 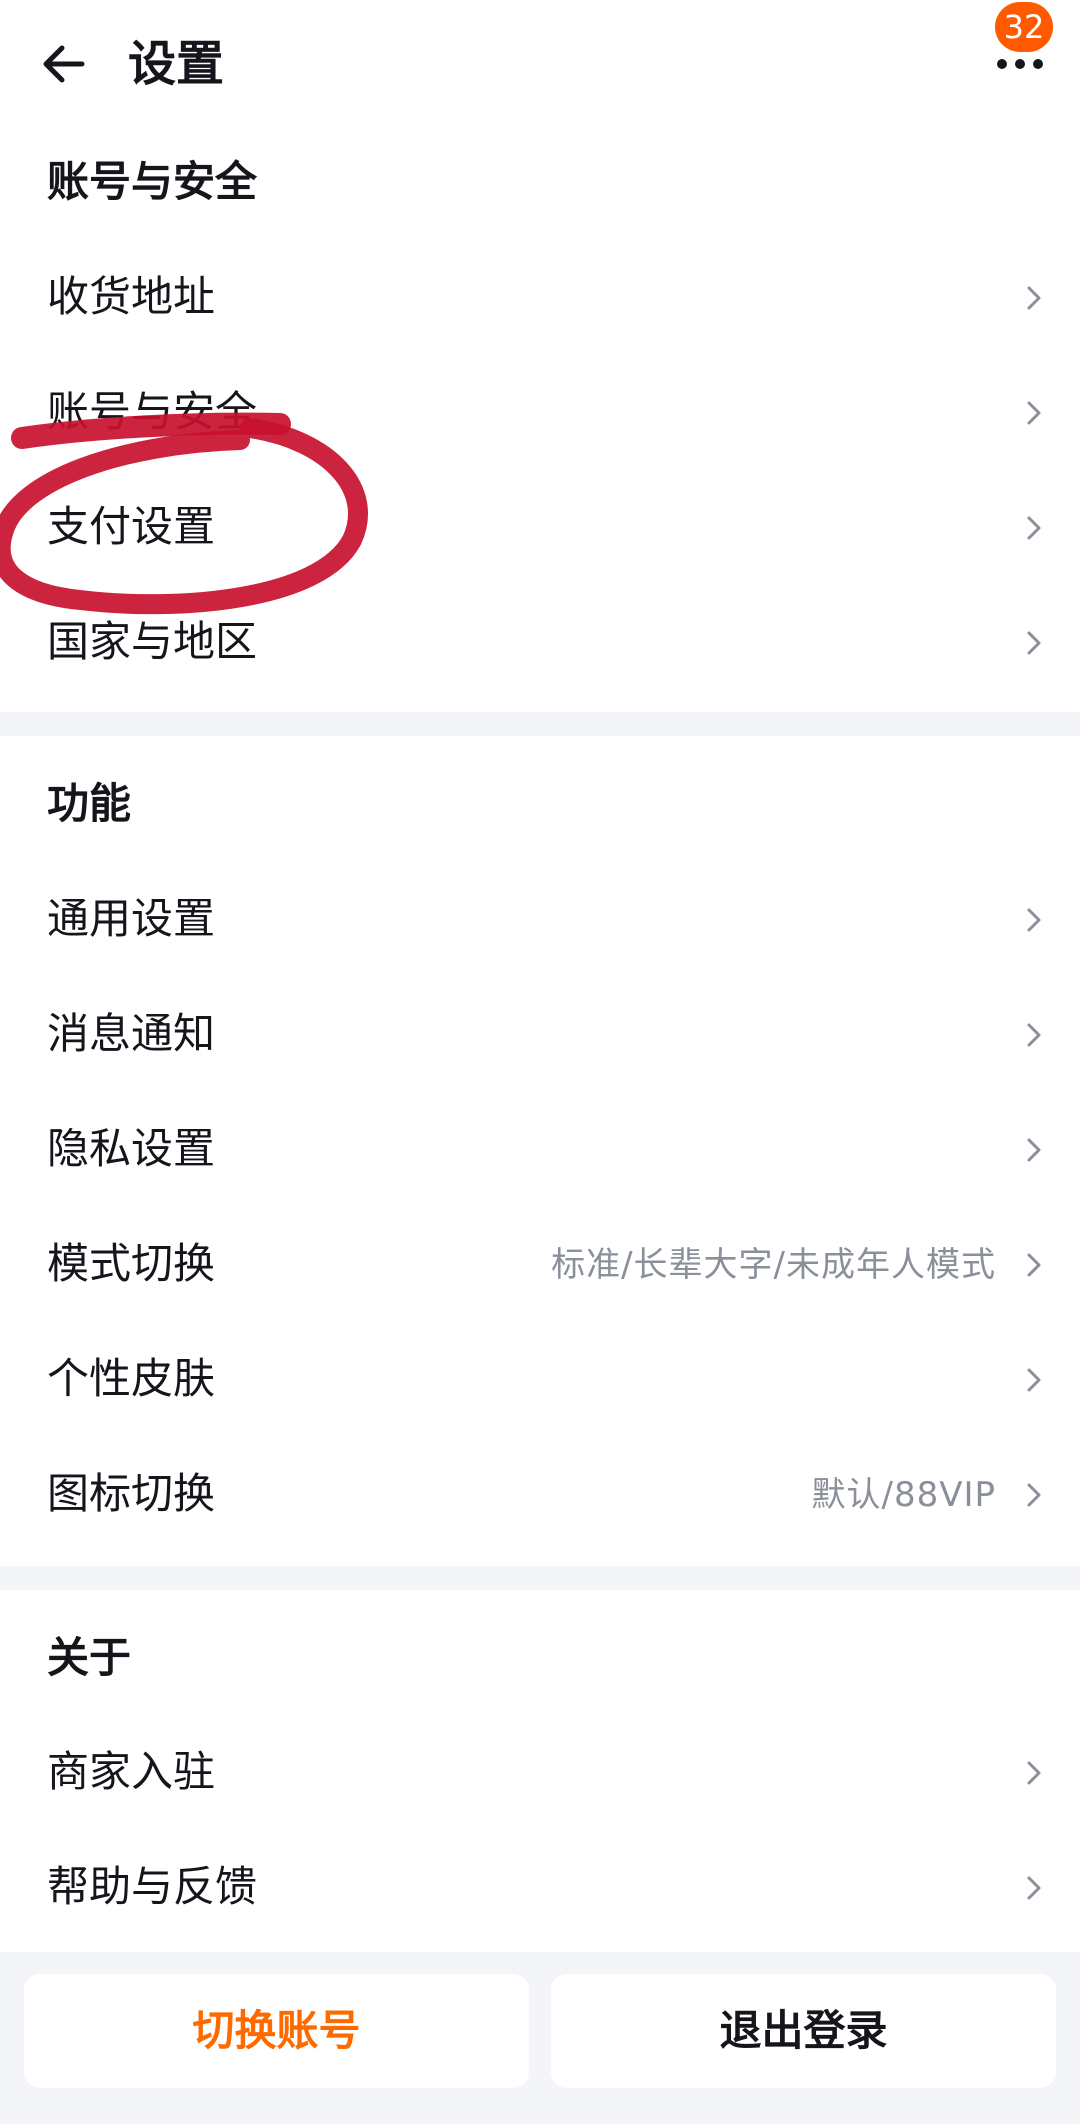 I want to click on row-help-feedback: 帮助与反馈, so click(x=540, y=1887).